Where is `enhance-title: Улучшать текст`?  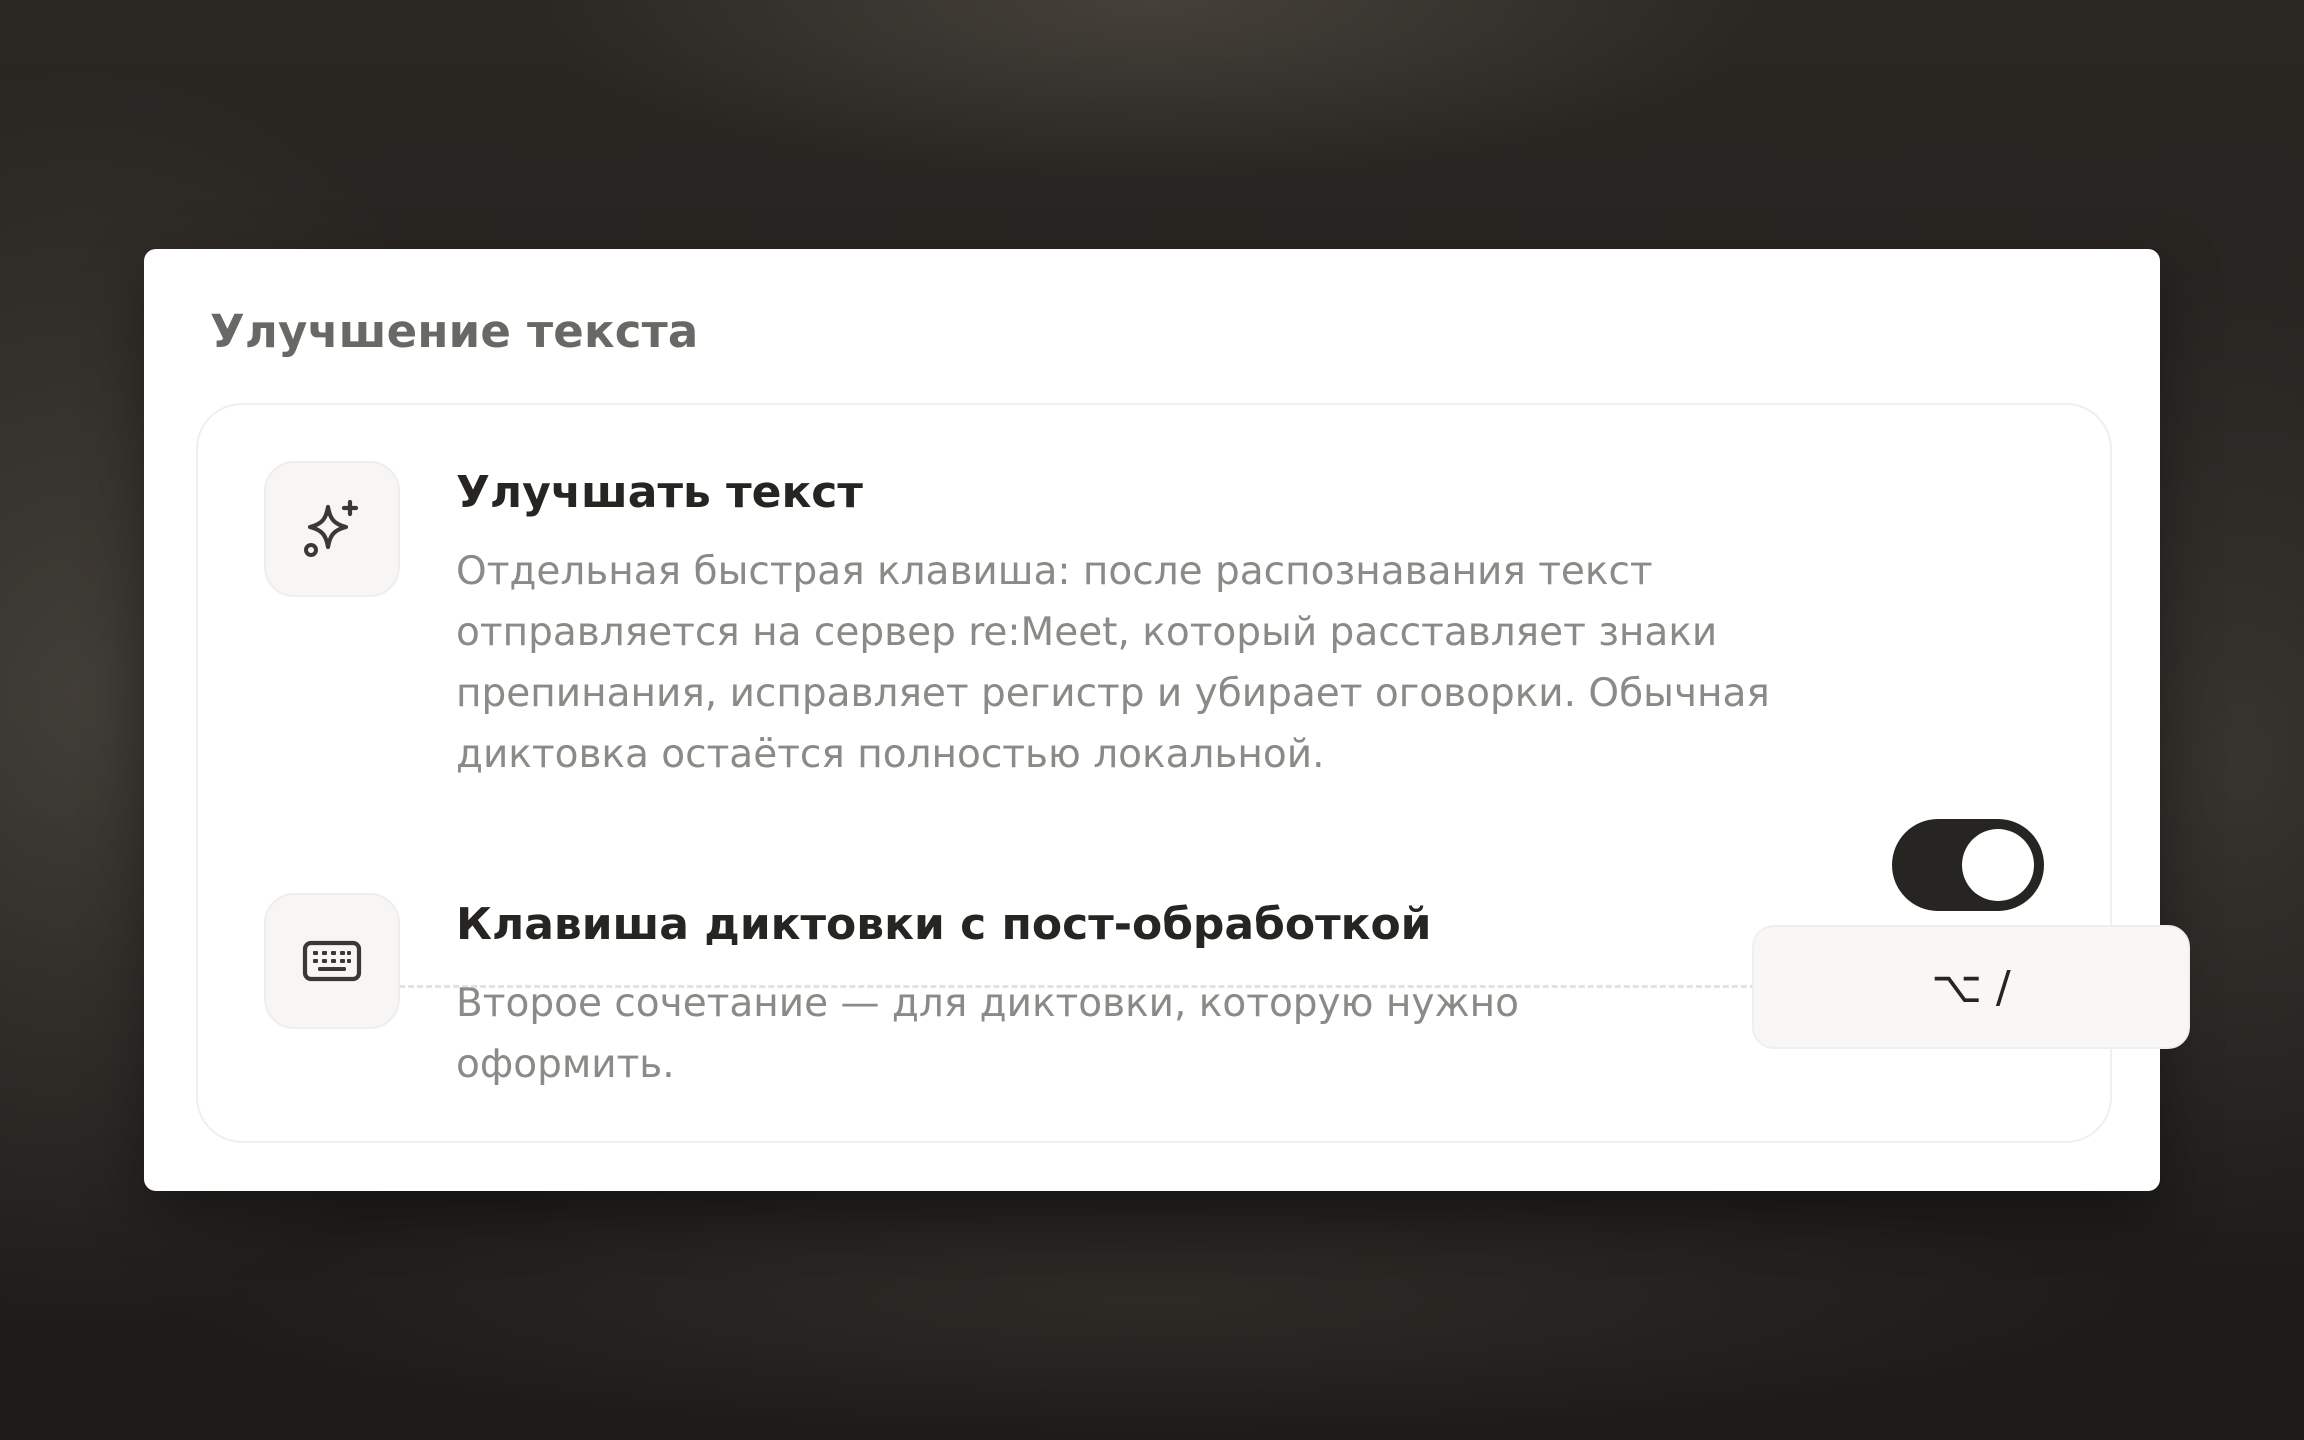 enhance-title: Улучшать текст is located at coordinates (659, 492).